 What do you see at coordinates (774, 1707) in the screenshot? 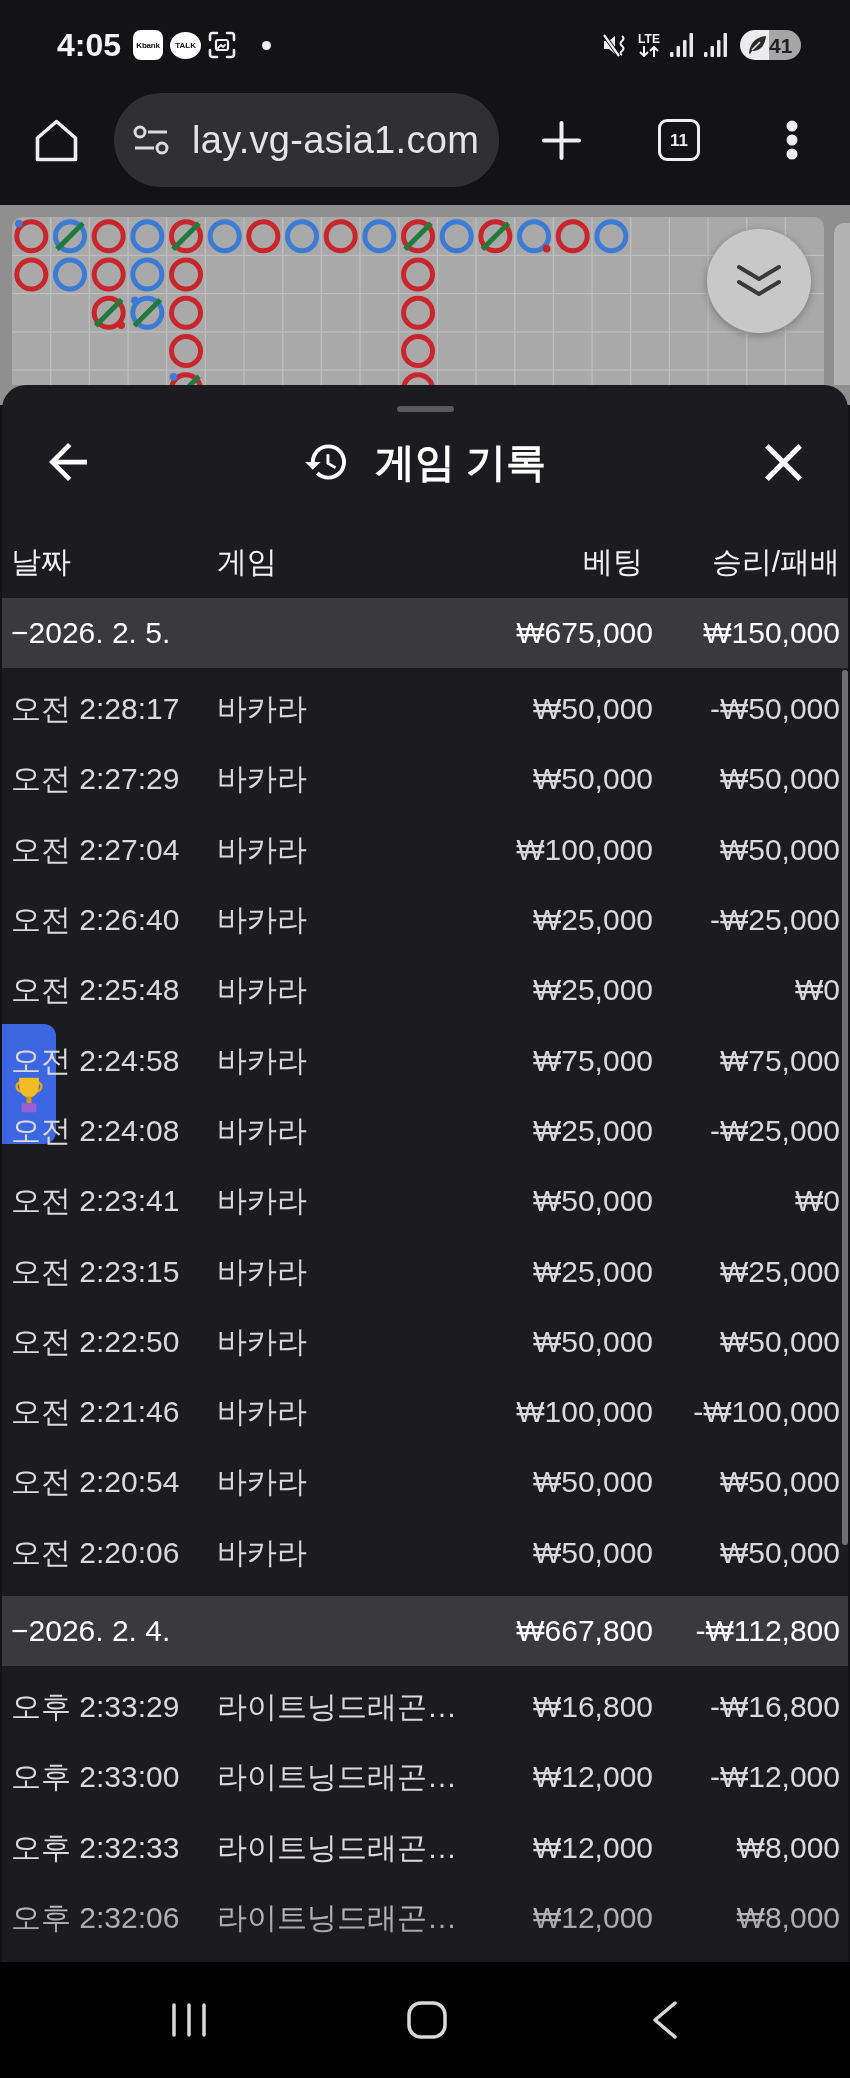
I see `result-cell: -₩16,800` at bounding box center [774, 1707].